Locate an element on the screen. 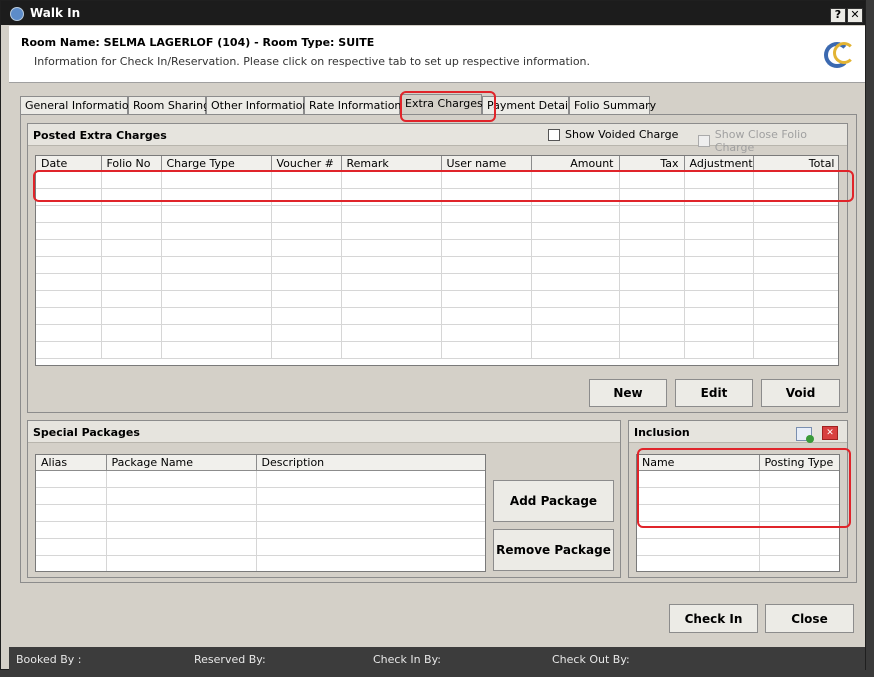  tab-extra-charges: Extra Charges is located at coordinates (441, 104).